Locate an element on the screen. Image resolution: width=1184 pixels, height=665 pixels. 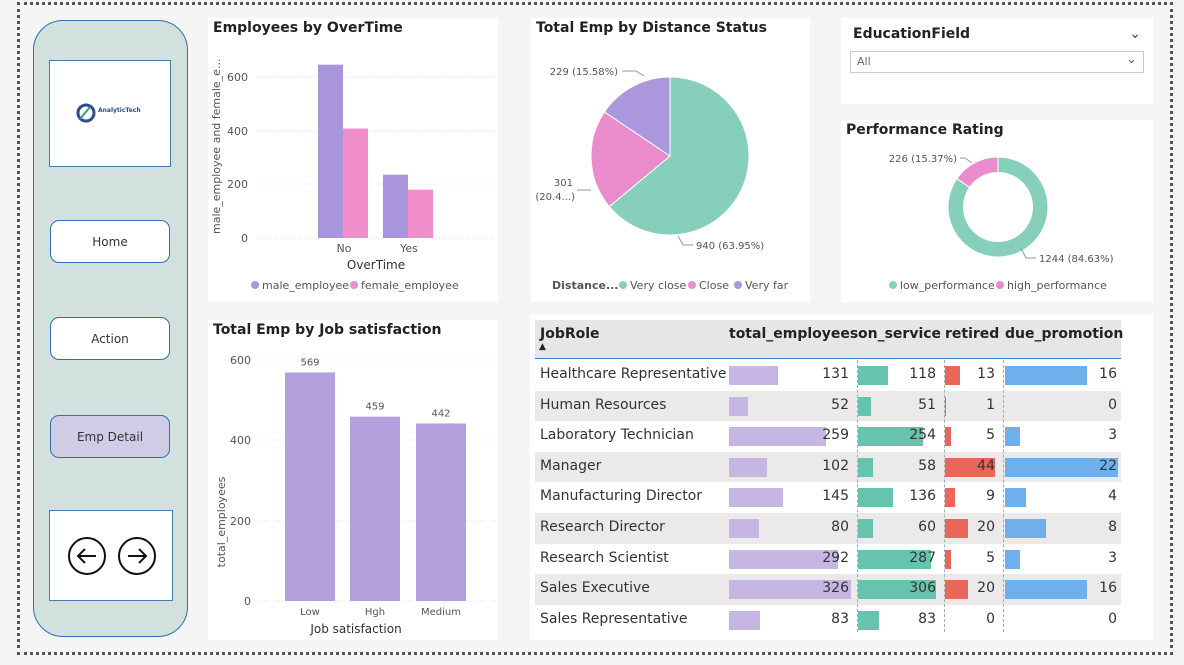
donut-label-high: 226 (15.37%) is located at coordinates (923, 159).